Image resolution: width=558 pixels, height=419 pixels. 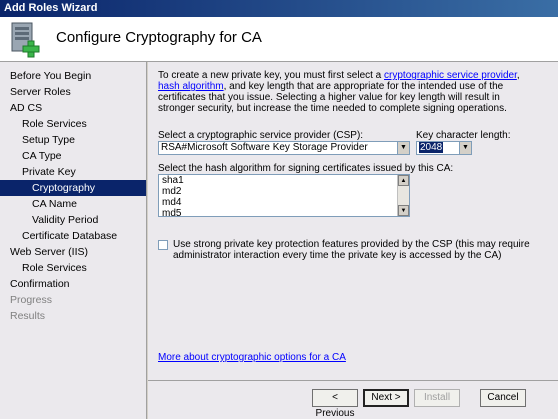 I want to click on csp-help-link: cryptographic service provider, so click(x=450, y=75).